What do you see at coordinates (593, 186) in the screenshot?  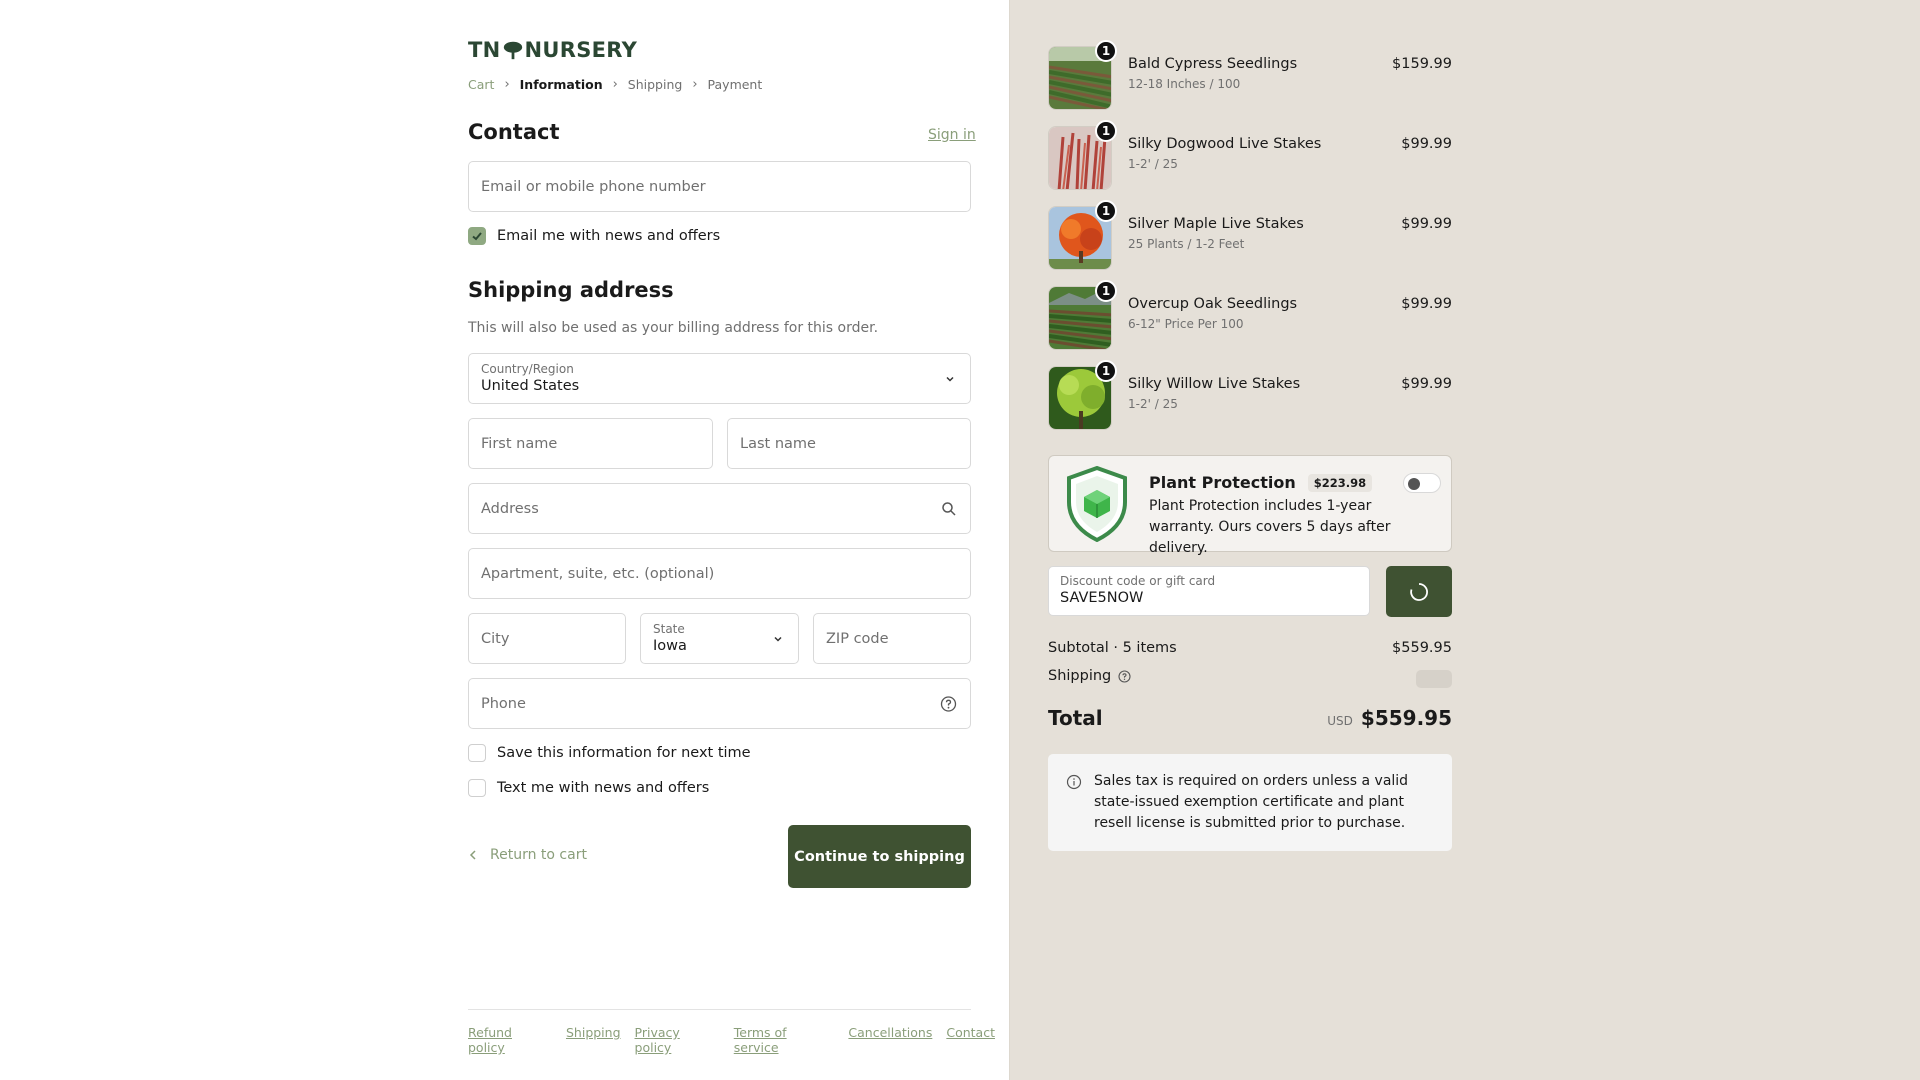 I see `email-placeholder: Email or mobile phone number` at bounding box center [593, 186].